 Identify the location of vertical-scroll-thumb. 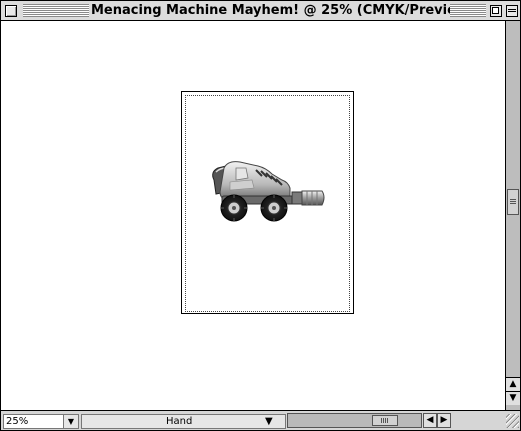
(513, 202).